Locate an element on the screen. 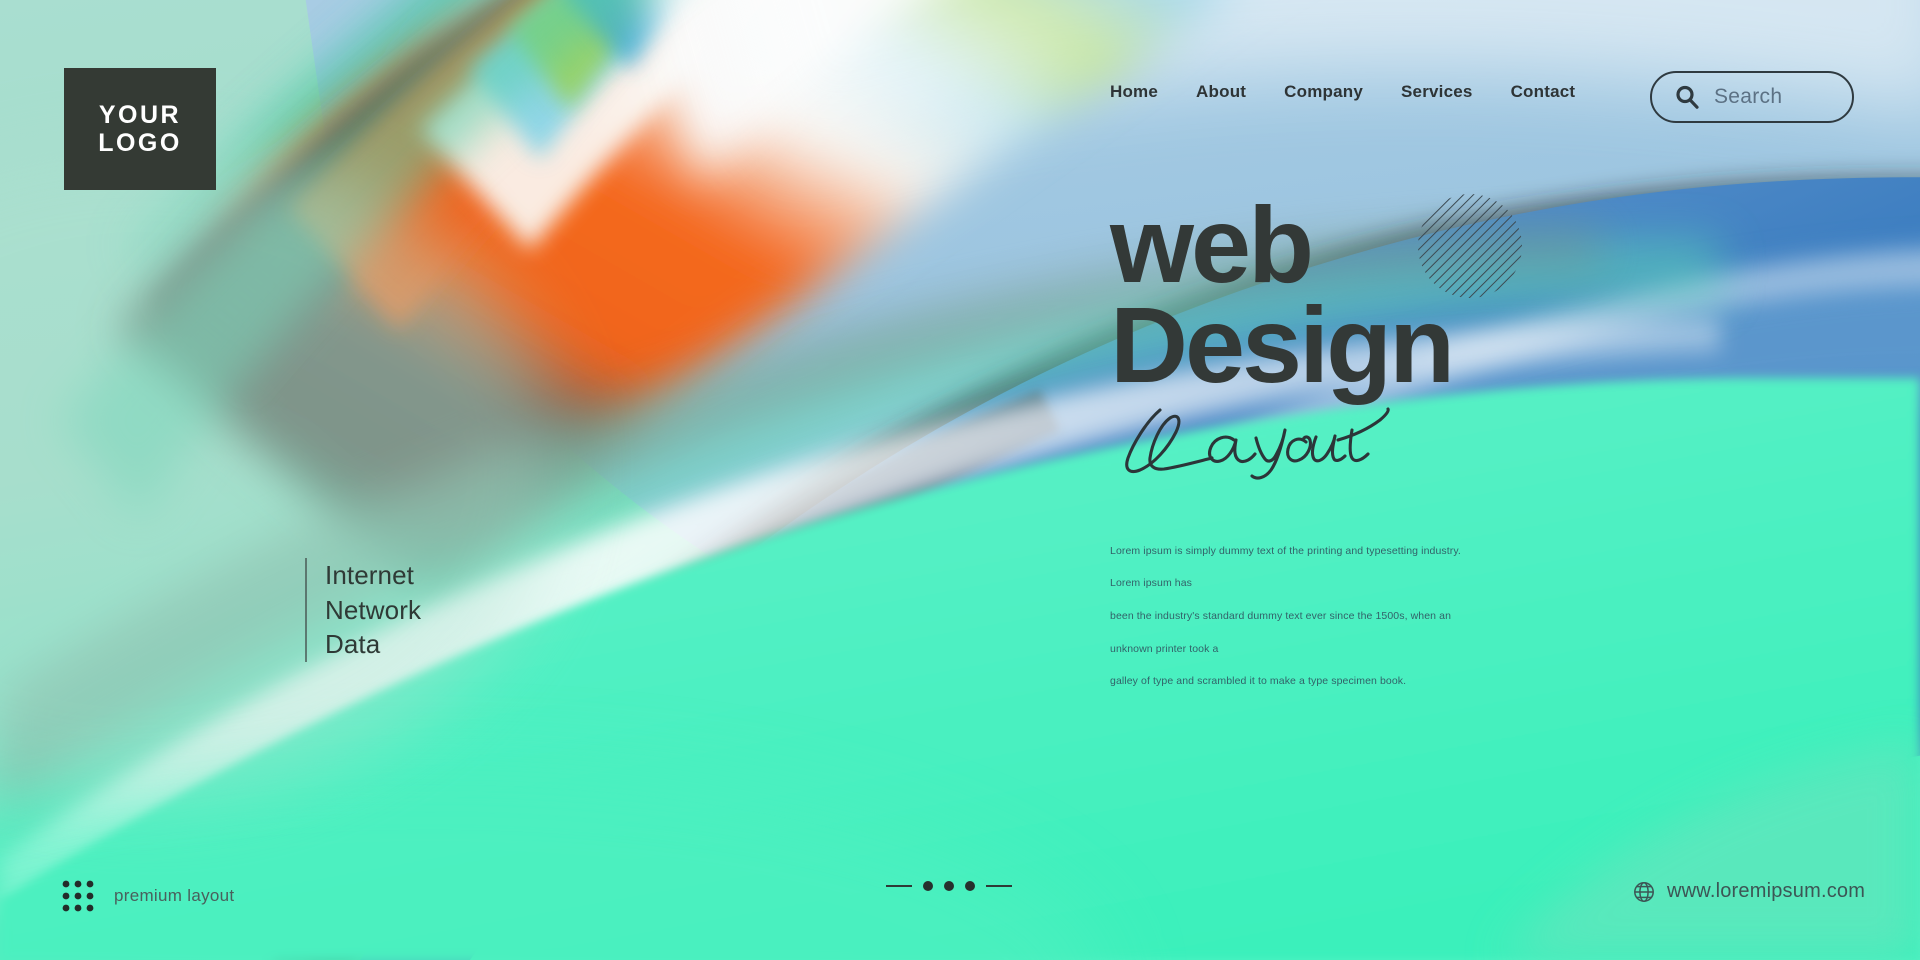 The image size is (1920, 960). logo: YOUR LOGO is located at coordinates (140, 129).